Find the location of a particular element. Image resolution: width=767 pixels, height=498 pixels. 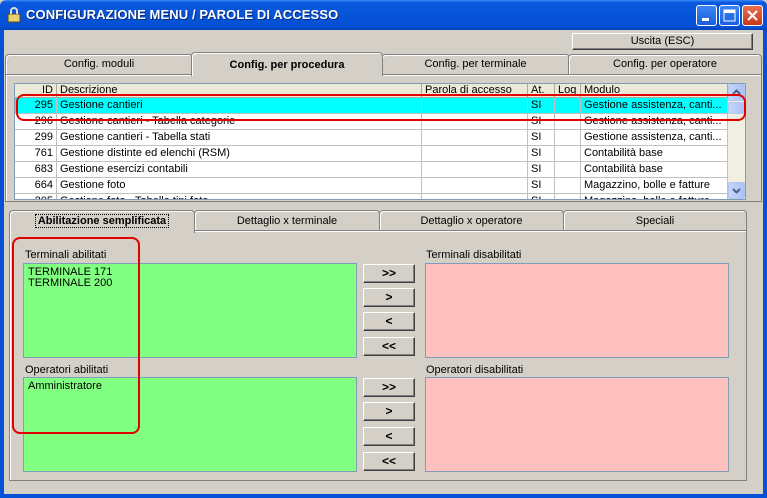

operatori-abilitati-label: Operatori abilitati is located at coordinates (67, 370).